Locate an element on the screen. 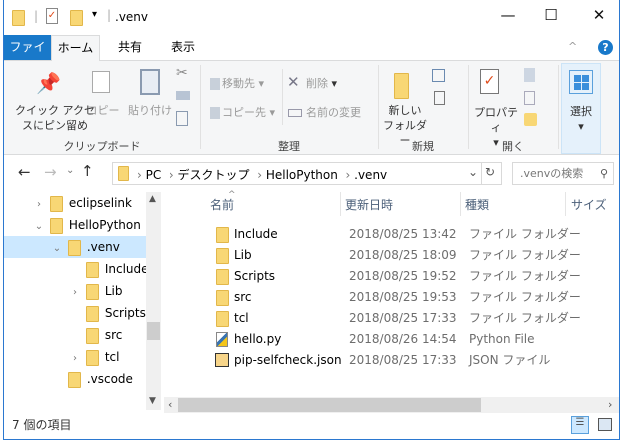 The height and width of the screenshot is (442, 622). file-row: hello.py 2018/08/26 14:54 Python File is located at coordinates (414, 339).